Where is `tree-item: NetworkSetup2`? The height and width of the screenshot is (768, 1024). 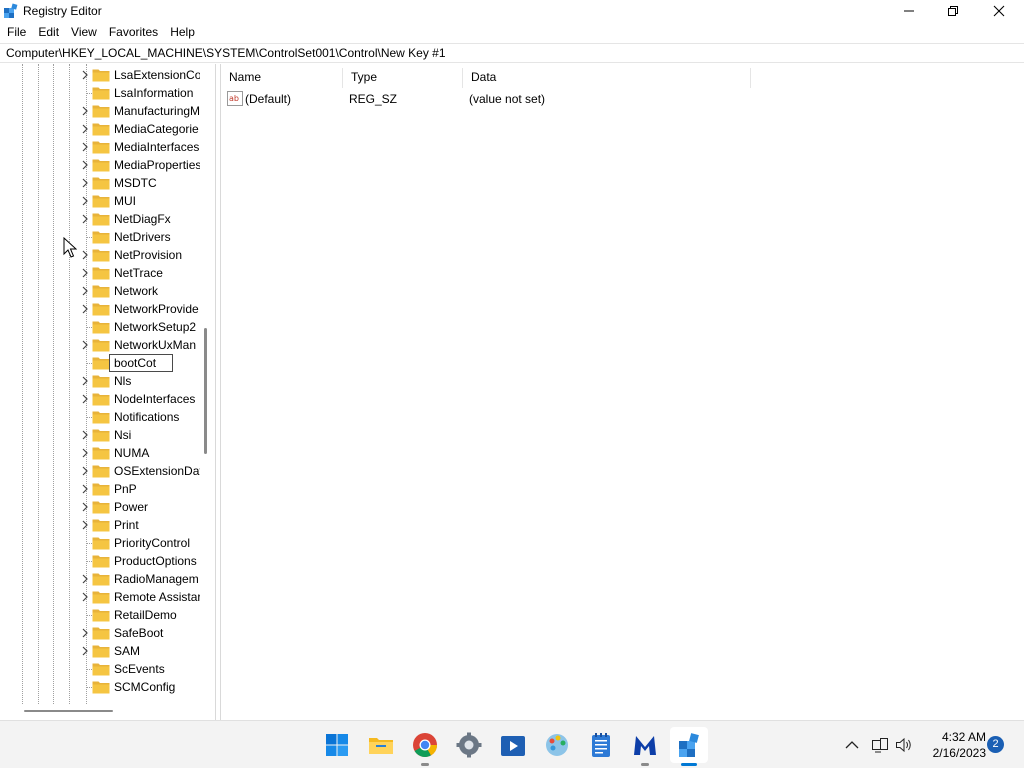 tree-item: NetworkSetup2 is located at coordinates (100, 327).